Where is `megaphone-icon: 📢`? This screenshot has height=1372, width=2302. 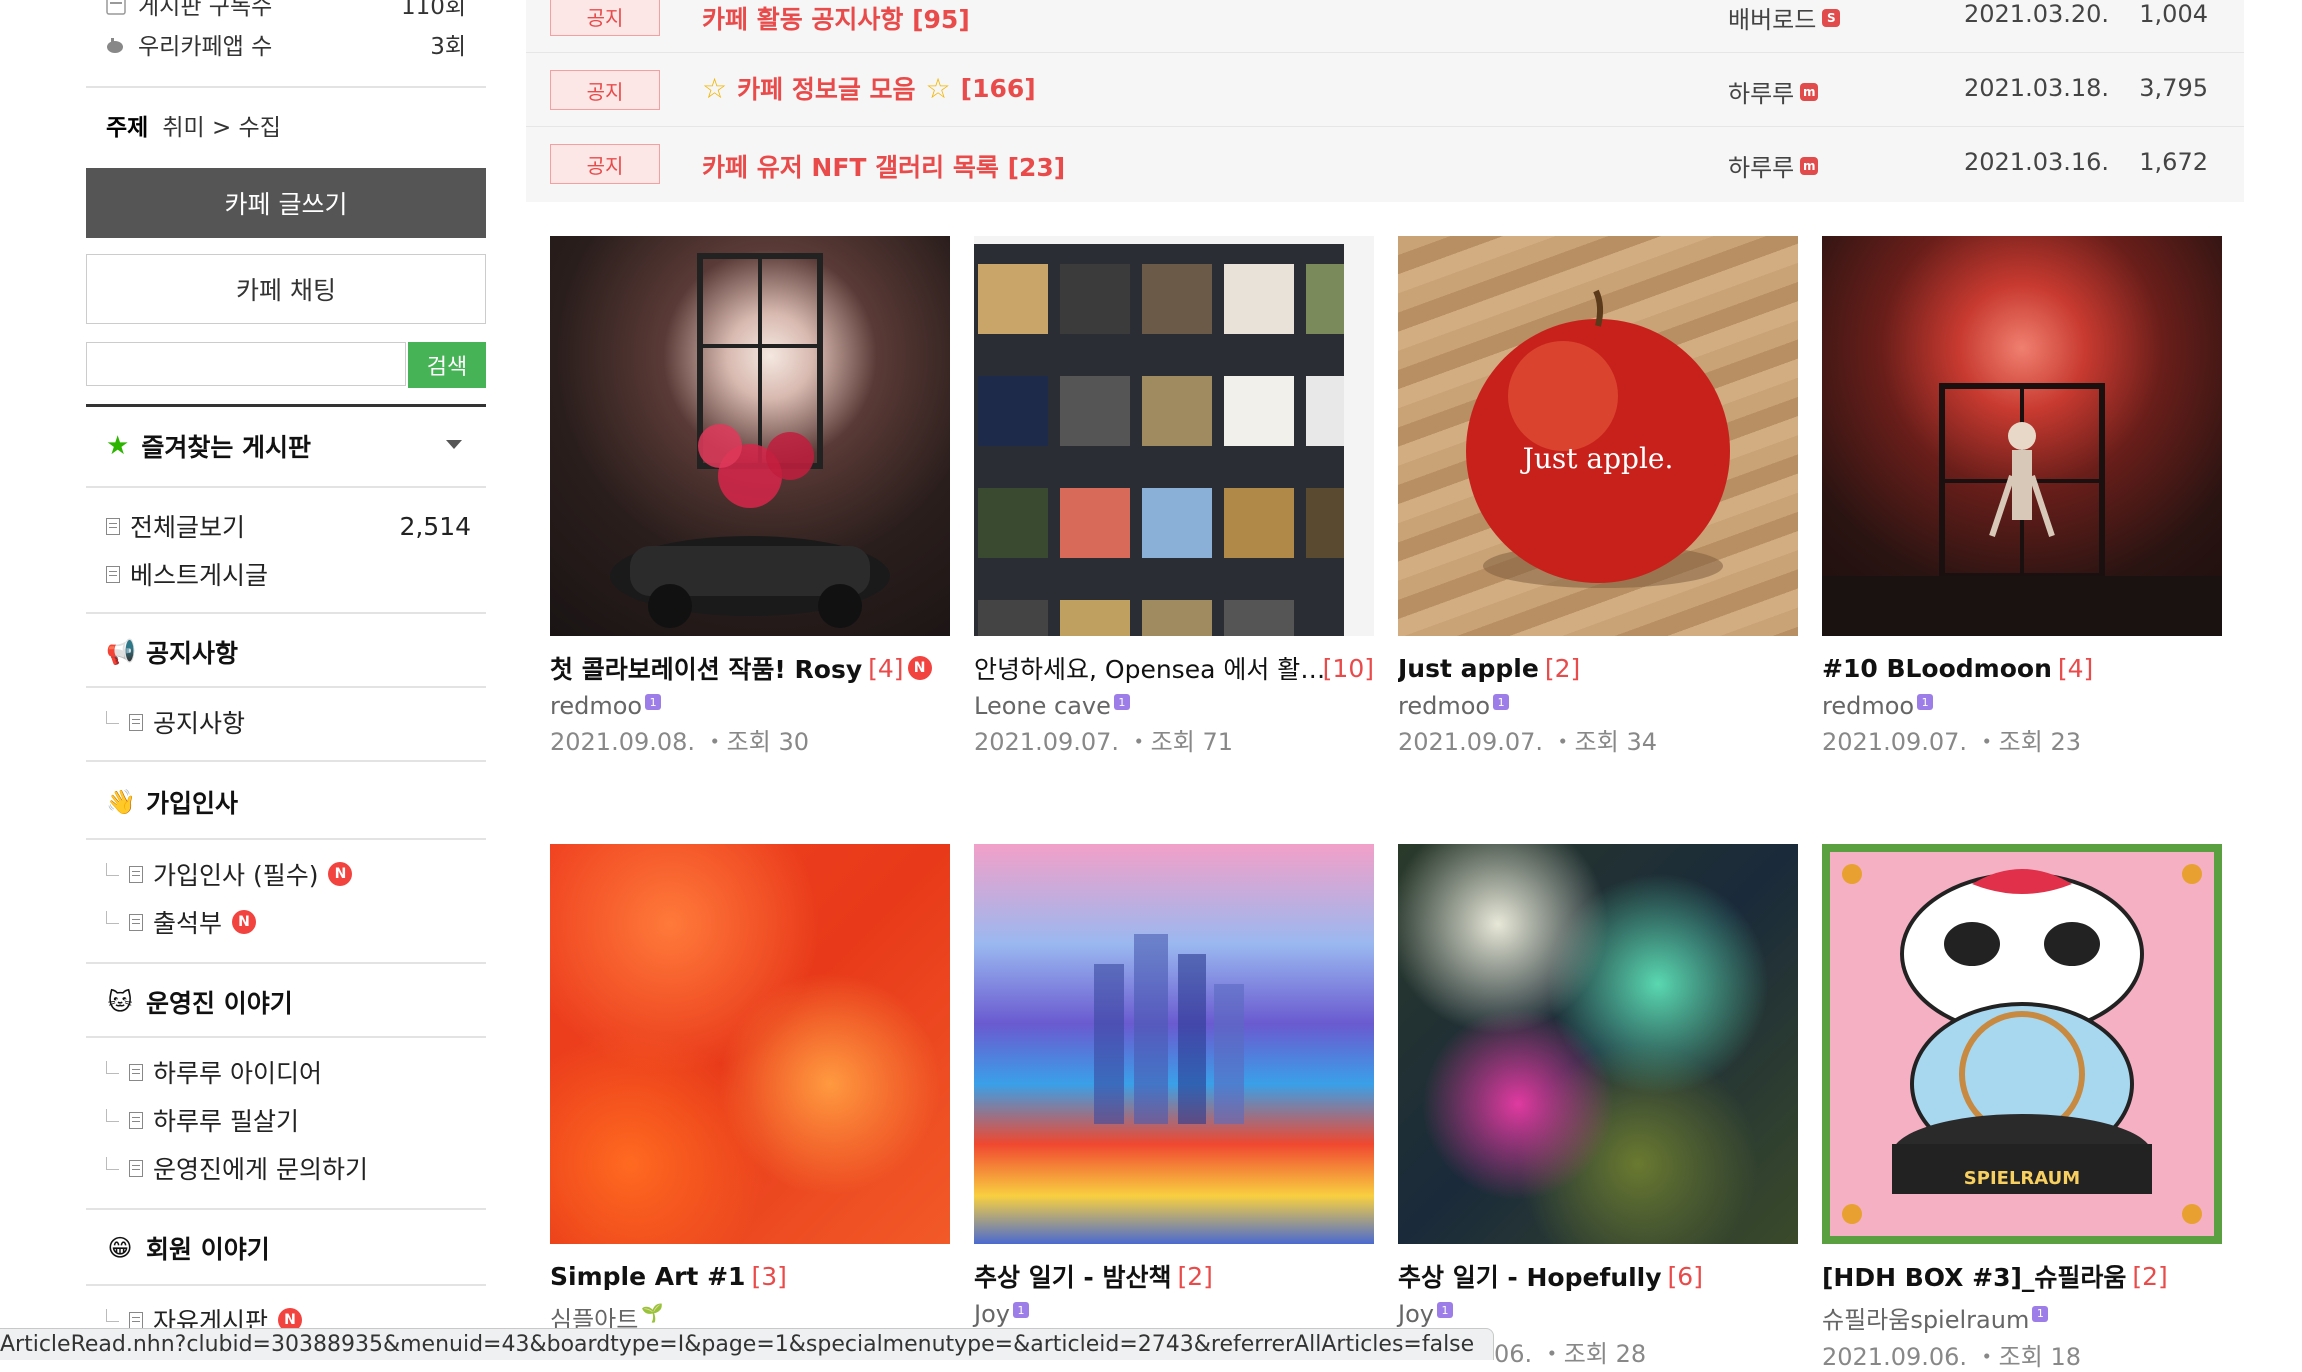
megaphone-icon: 📢 is located at coordinates (121, 652).